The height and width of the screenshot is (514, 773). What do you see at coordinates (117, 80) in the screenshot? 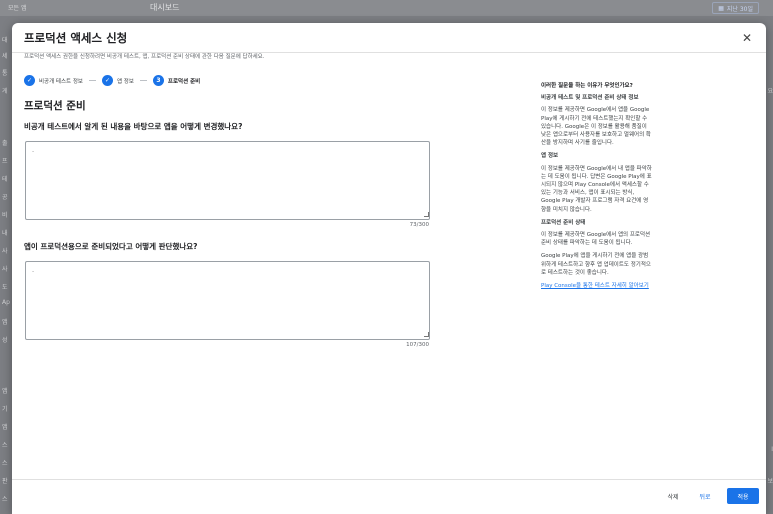
I see `step-app-info: ✓ 앱 정보` at bounding box center [117, 80].